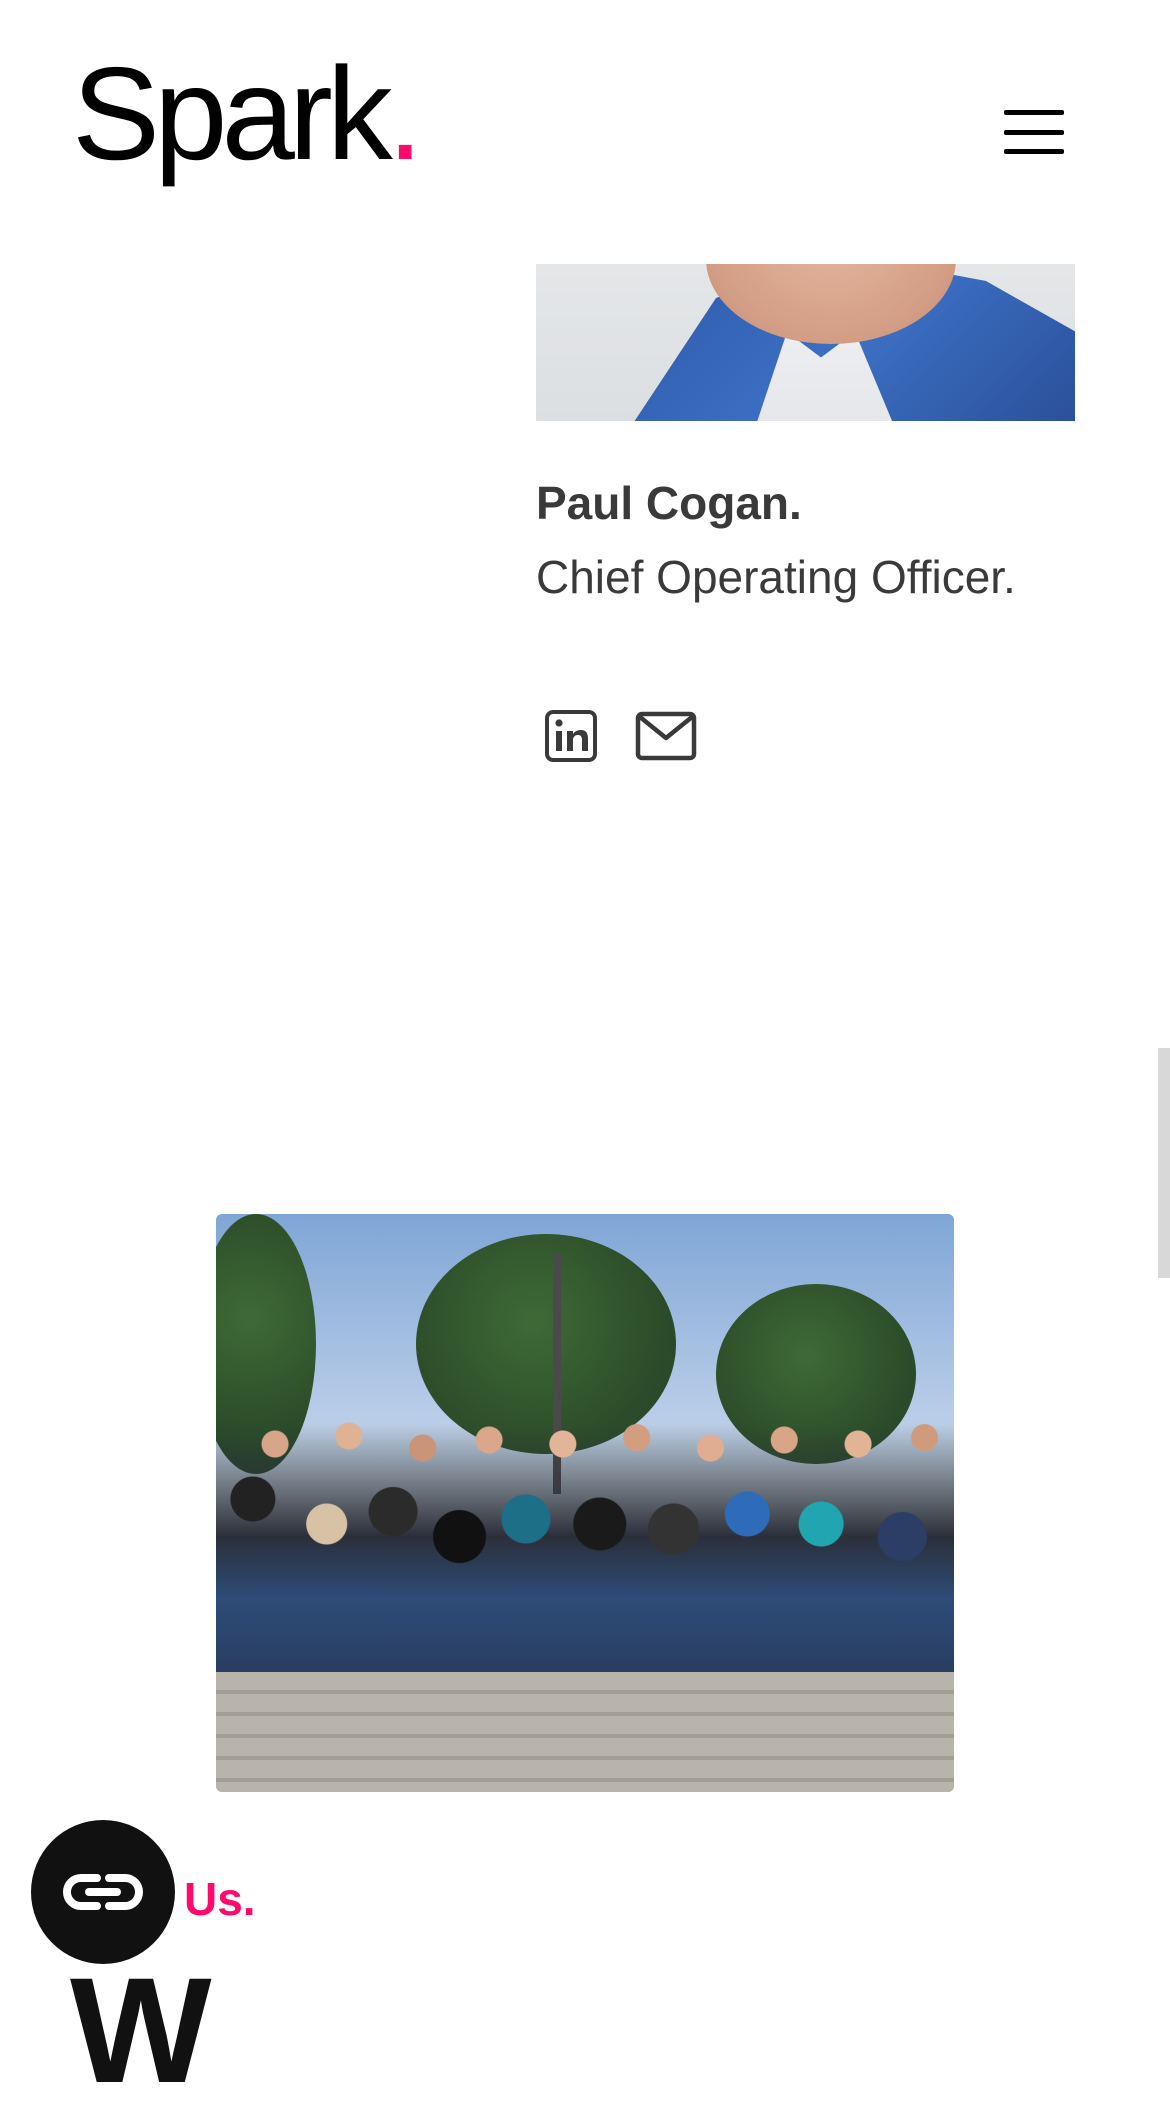  What do you see at coordinates (666, 736) in the screenshot?
I see `mail-icon` at bounding box center [666, 736].